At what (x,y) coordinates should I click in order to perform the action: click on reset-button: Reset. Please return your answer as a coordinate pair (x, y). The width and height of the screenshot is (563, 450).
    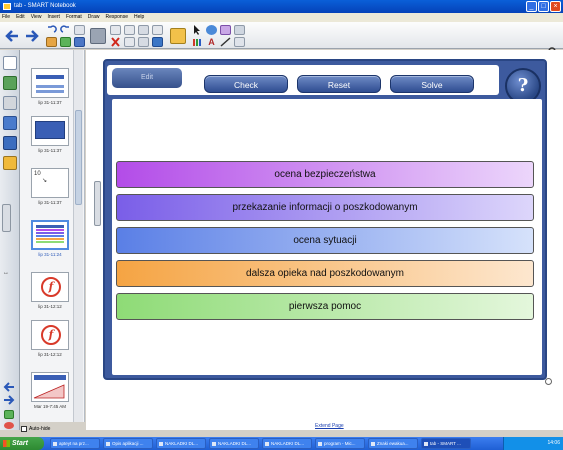
    Looking at the image, I should click on (339, 84).